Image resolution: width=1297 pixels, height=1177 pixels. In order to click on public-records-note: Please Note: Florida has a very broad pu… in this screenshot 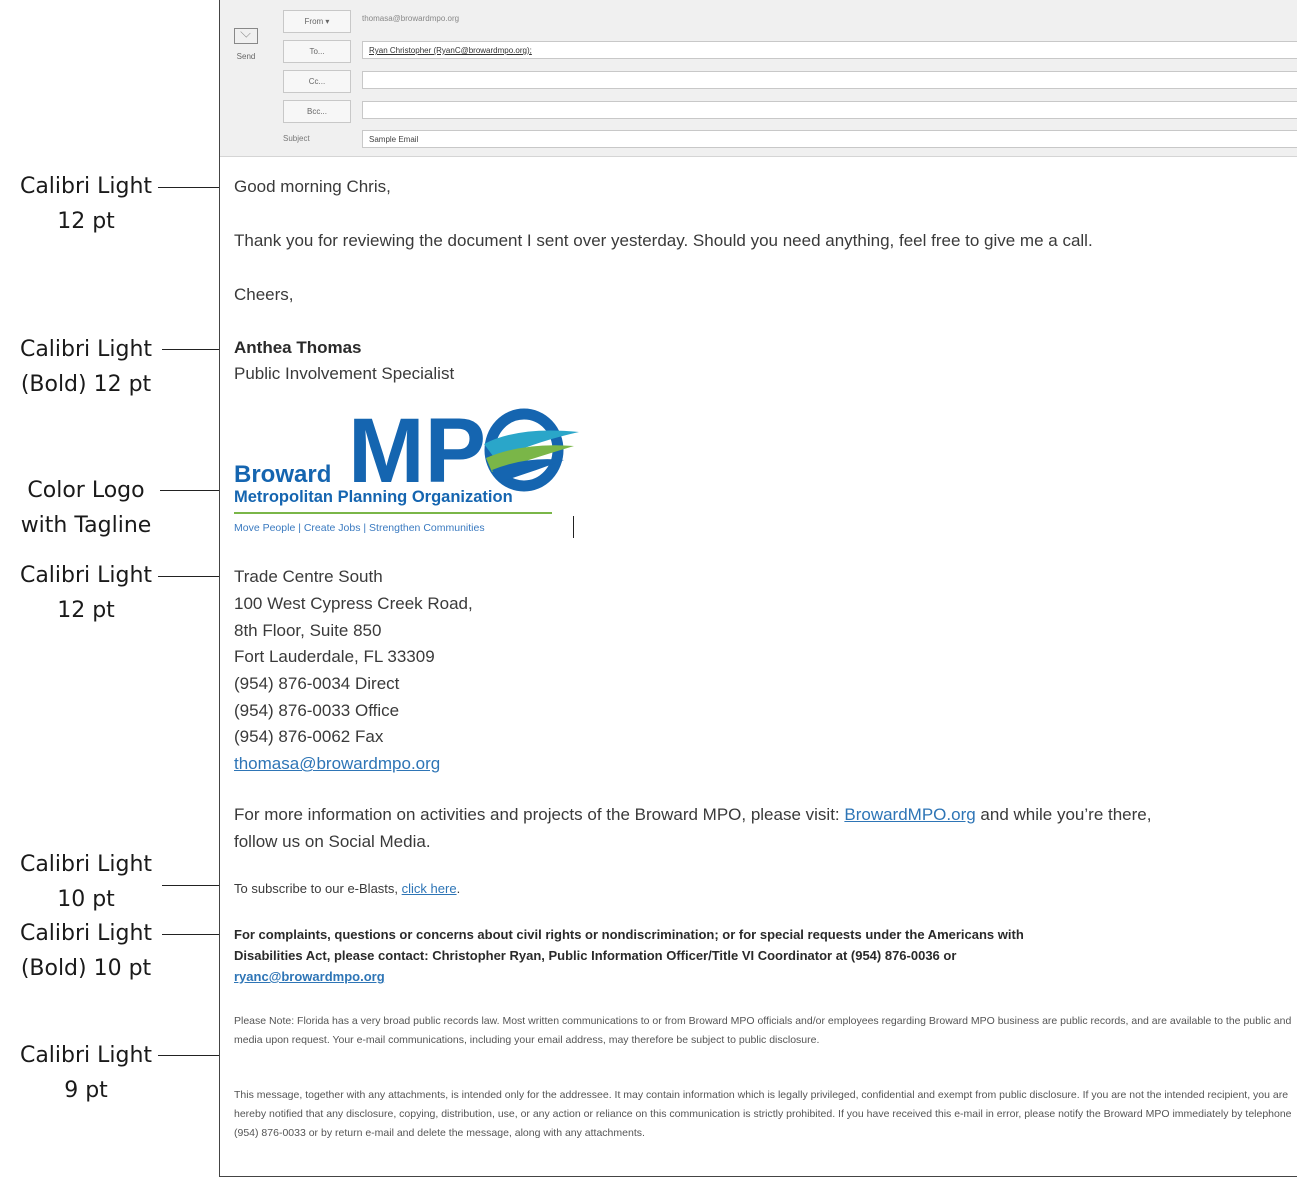, I will do `click(763, 1030)`.